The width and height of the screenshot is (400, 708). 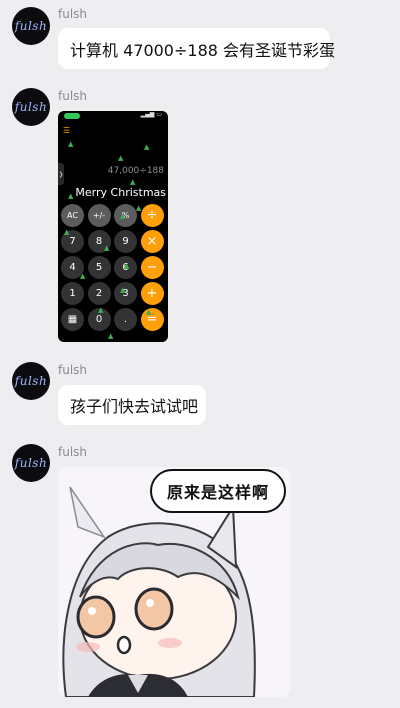 What do you see at coordinates (135, 171) in the screenshot?
I see `calculator-expression: 47,000÷188` at bounding box center [135, 171].